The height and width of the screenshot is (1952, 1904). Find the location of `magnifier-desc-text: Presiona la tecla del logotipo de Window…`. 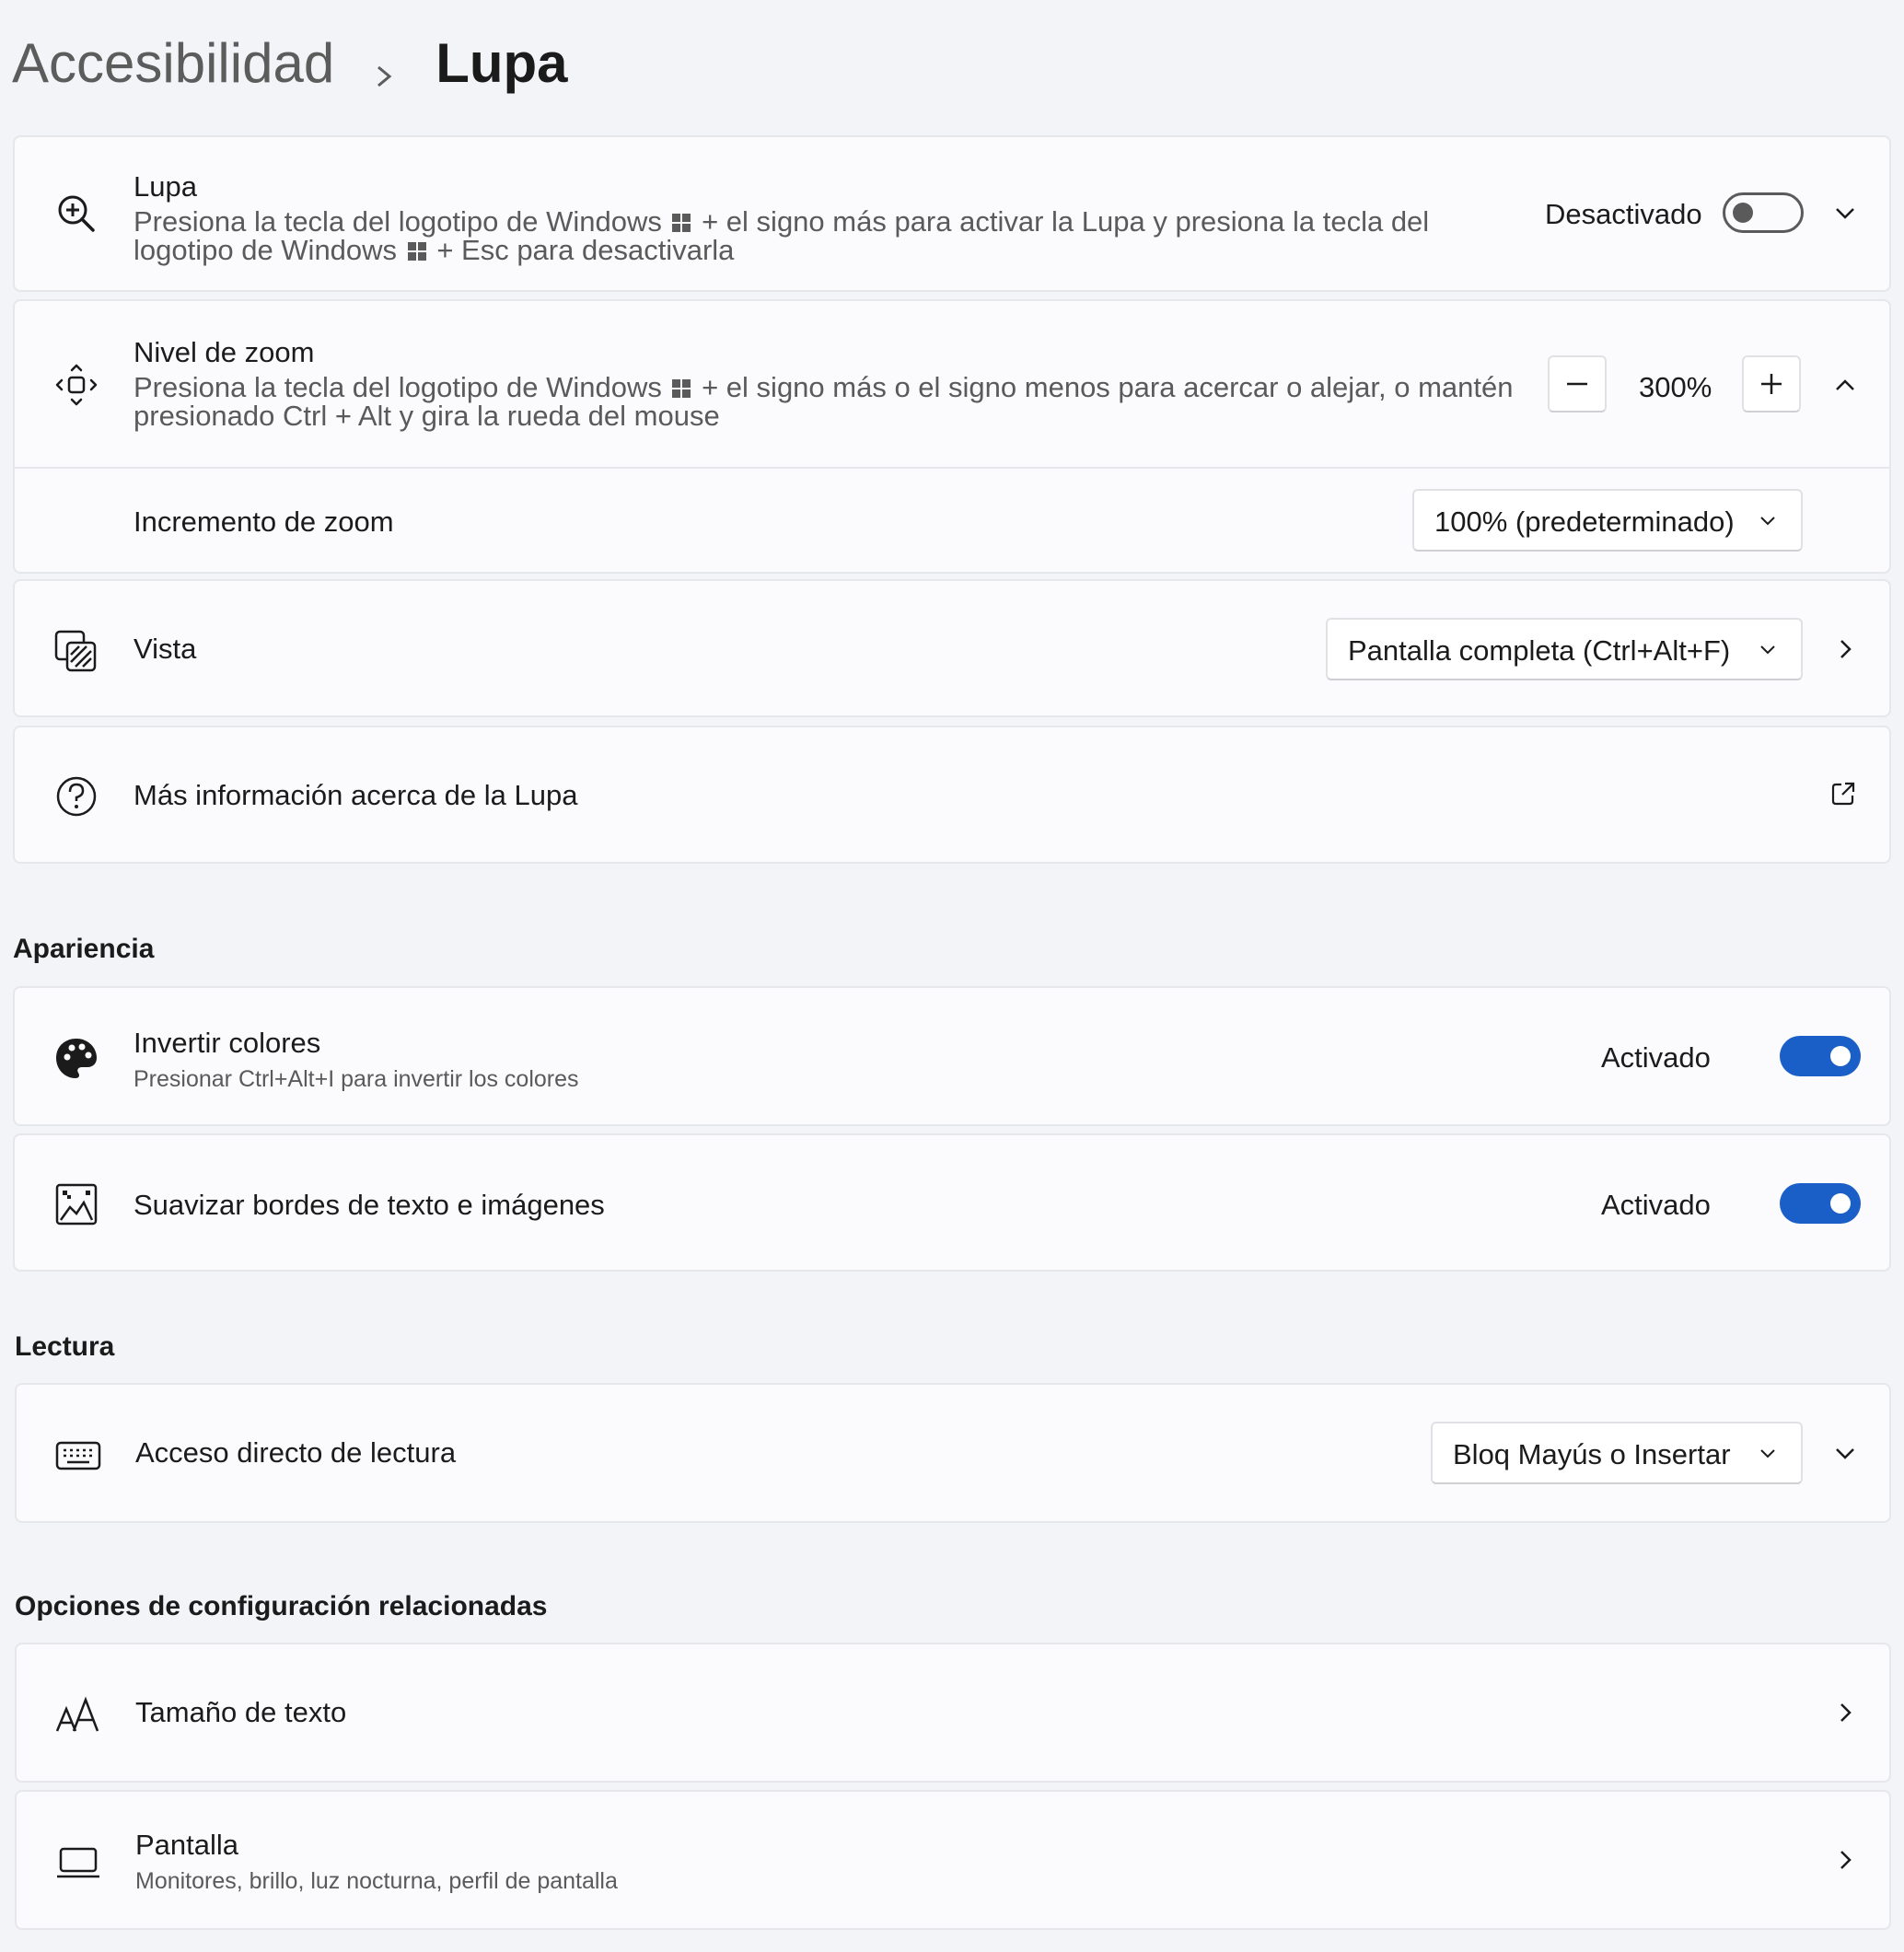

magnifier-desc-text: Presiona la tecla del logotipo de Window… is located at coordinates (398, 222).